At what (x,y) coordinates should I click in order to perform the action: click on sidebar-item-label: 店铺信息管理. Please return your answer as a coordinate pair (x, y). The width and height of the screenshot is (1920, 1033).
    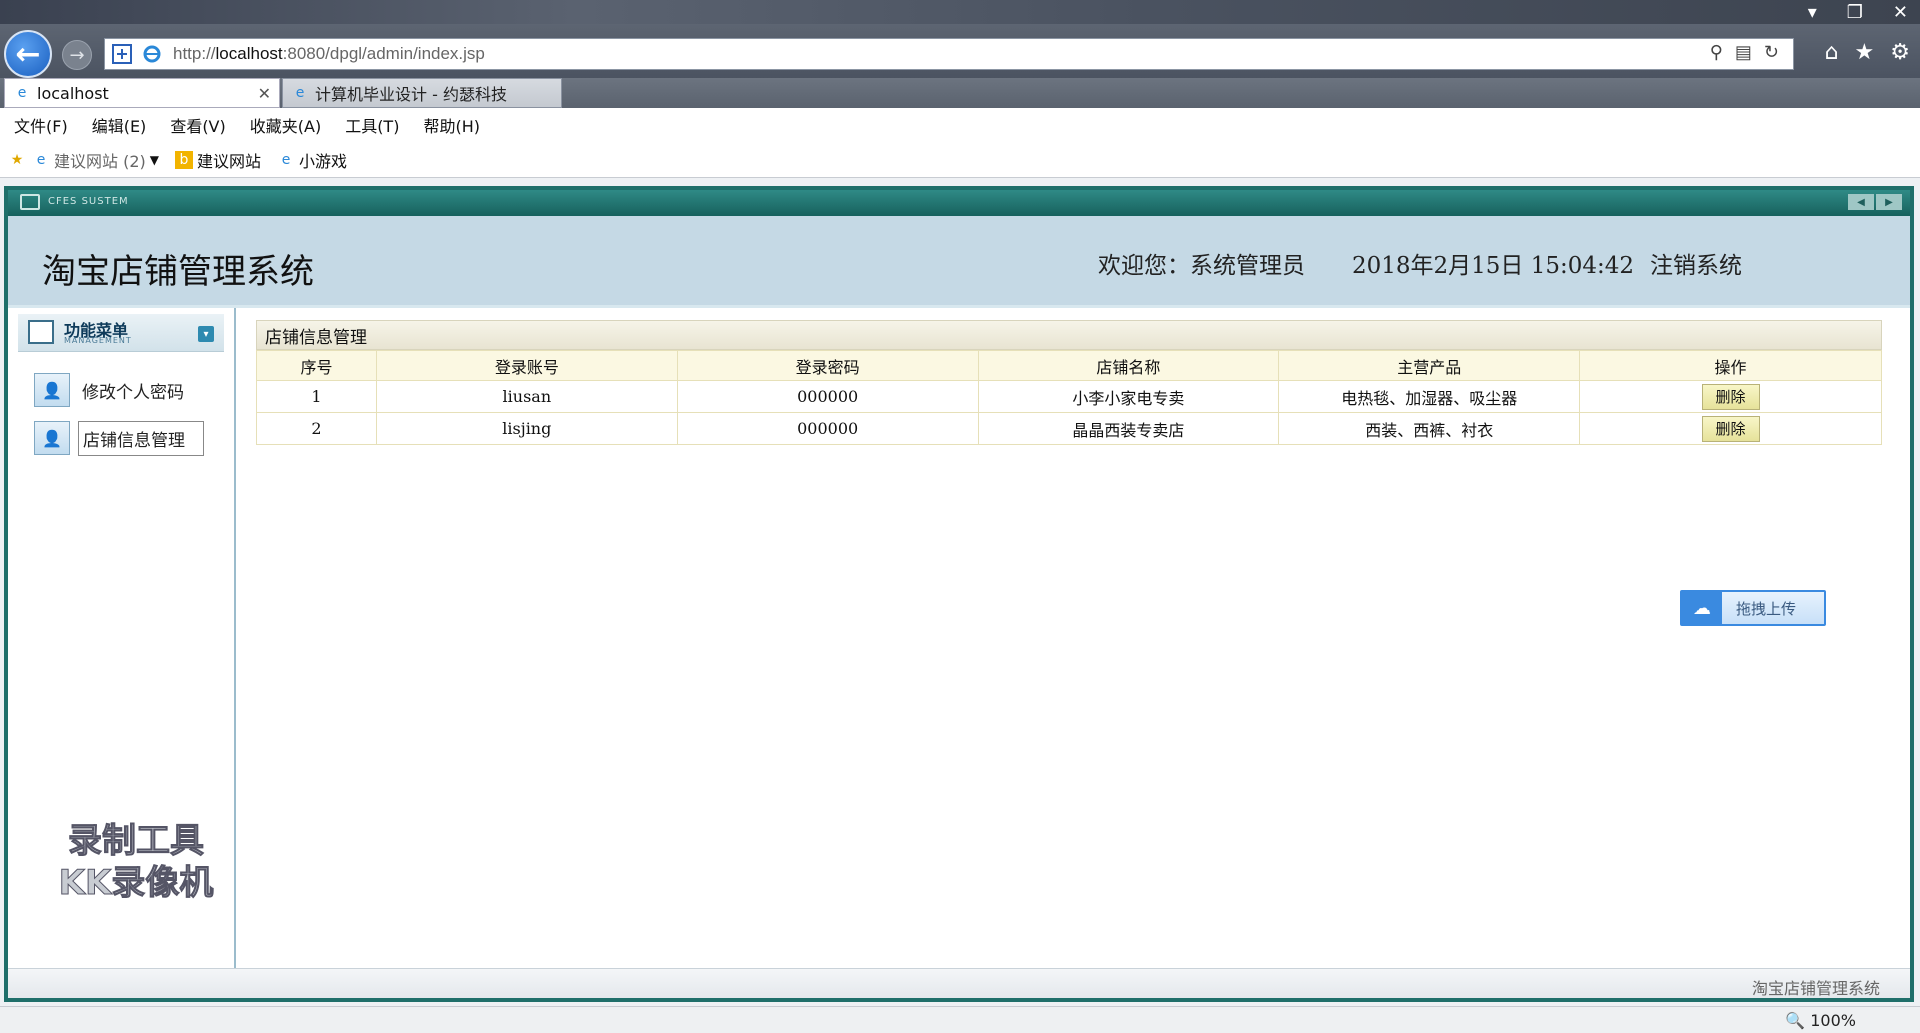
    Looking at the image, I should click on (141, 438).